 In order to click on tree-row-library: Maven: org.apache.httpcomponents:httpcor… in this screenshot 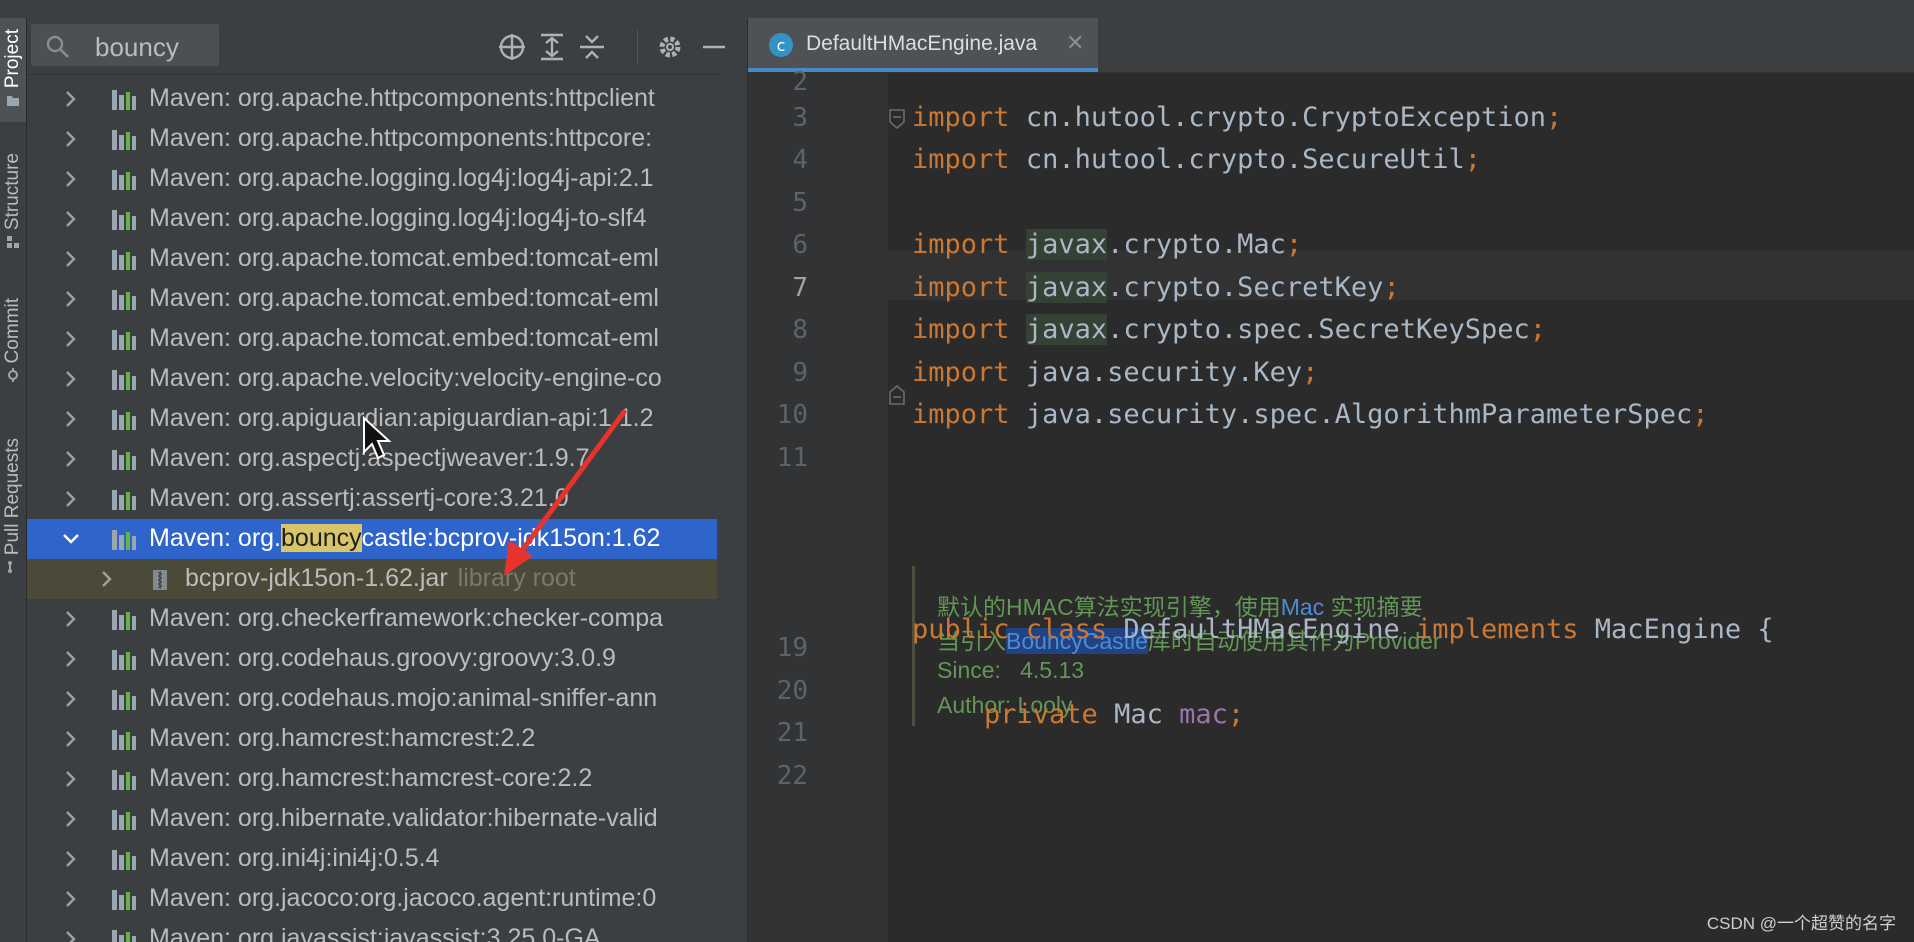, I will do `click(372, 139)`.